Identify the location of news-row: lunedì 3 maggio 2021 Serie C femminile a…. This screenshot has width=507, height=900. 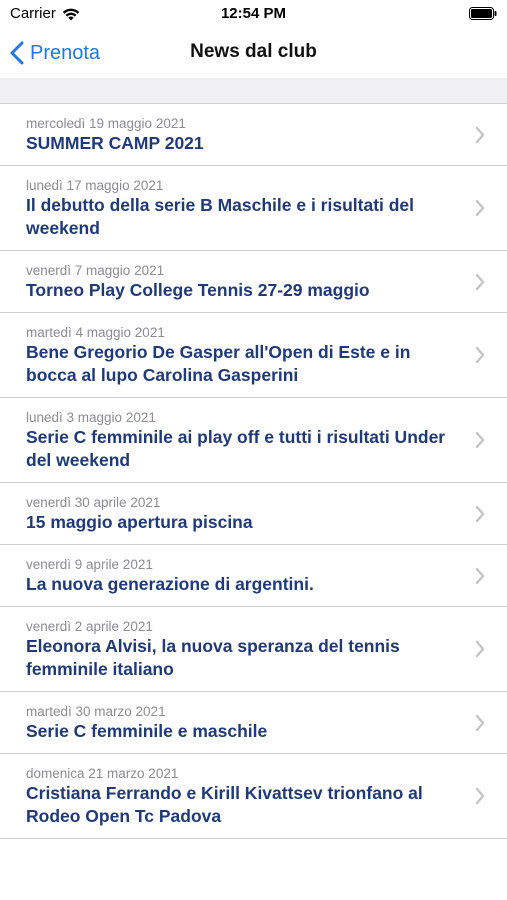
(253, 440).